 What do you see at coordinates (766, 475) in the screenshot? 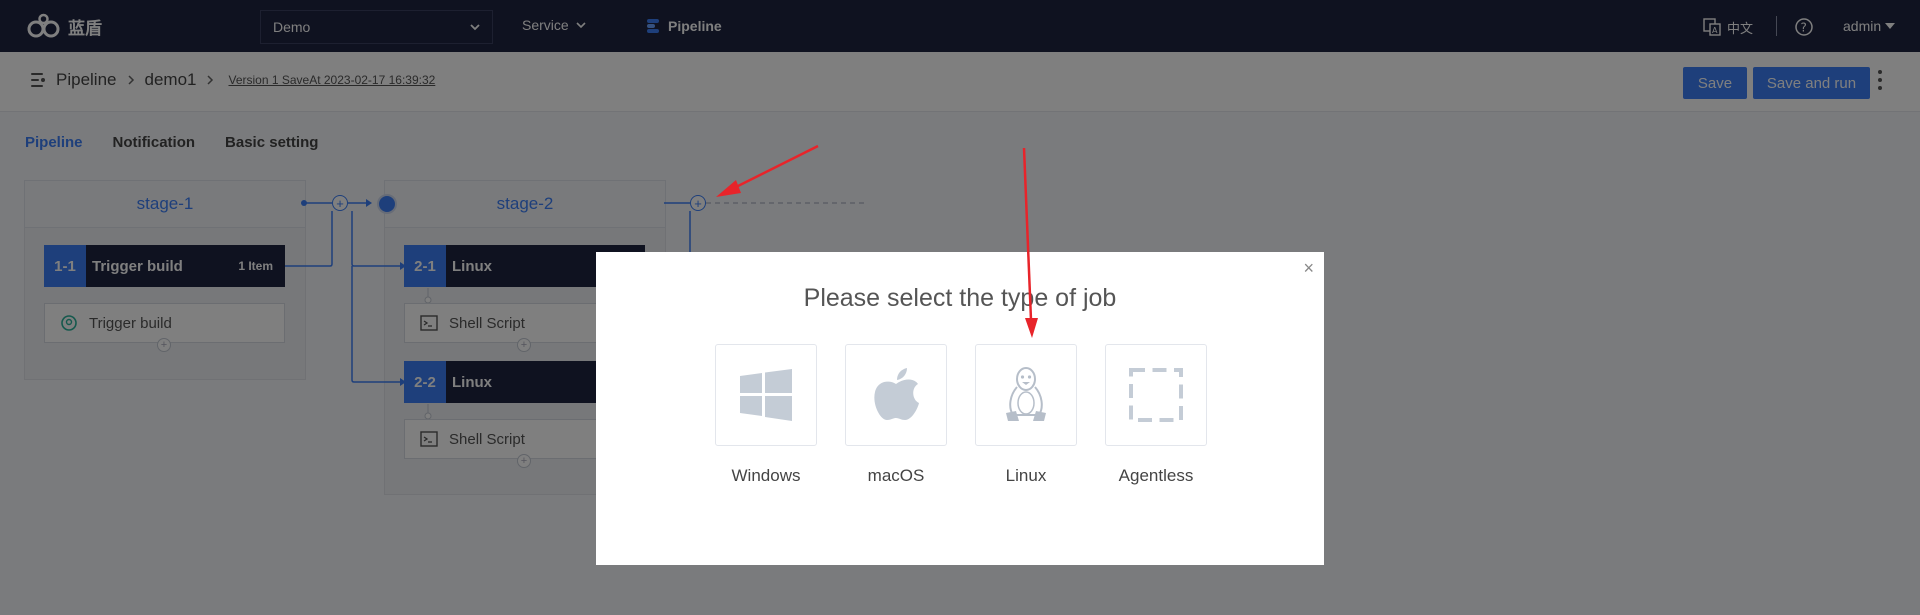
I see `option-label: Windows` at bounding box center [766, 475].